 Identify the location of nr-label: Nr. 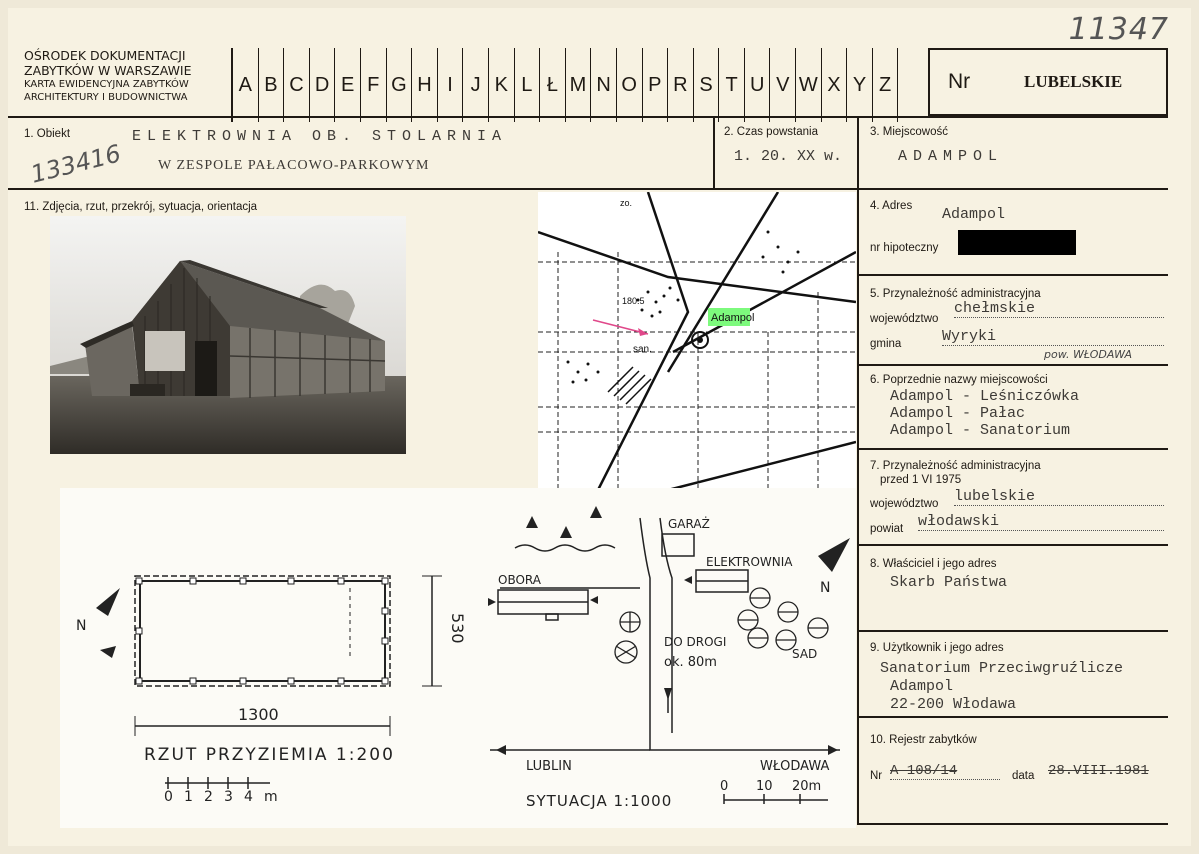
(959, 81).